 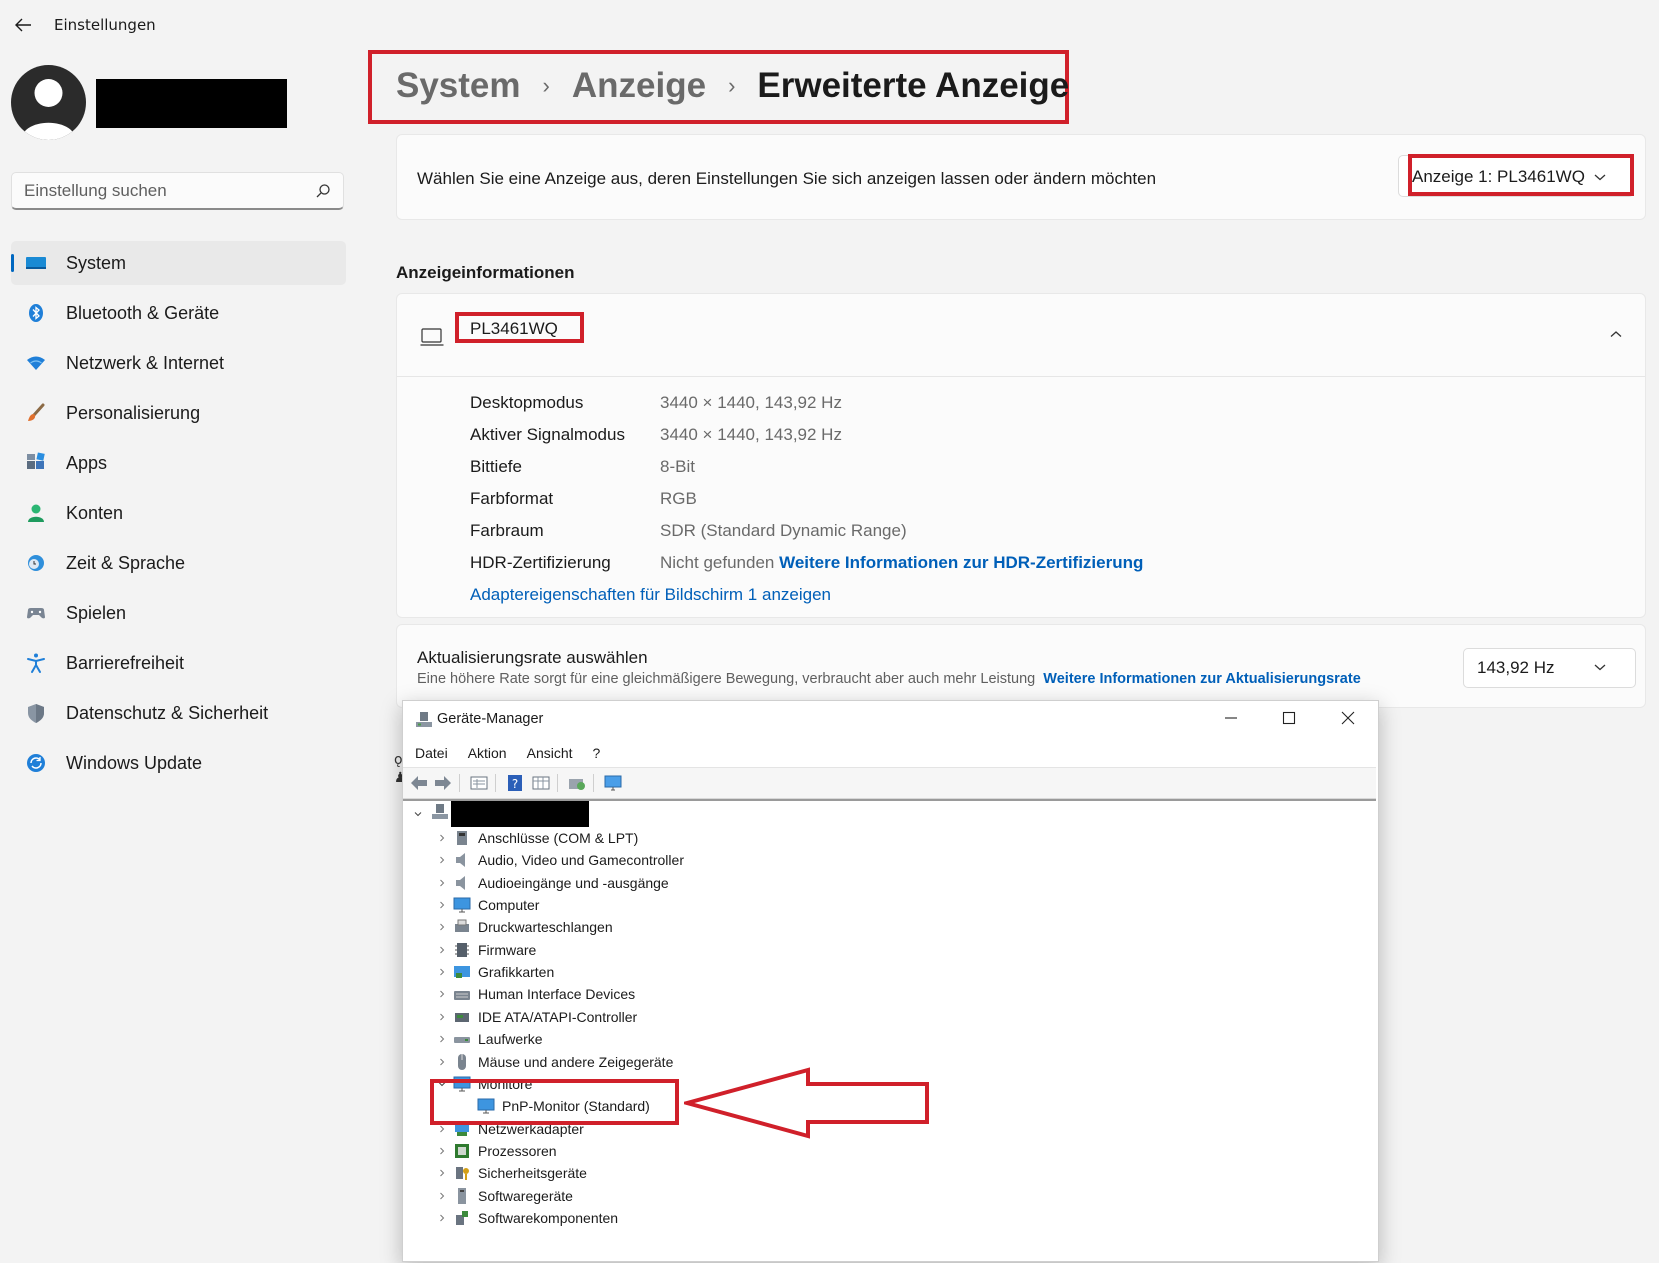 I want to click on app-title: Einstellungen, so click(x=105, y=25).